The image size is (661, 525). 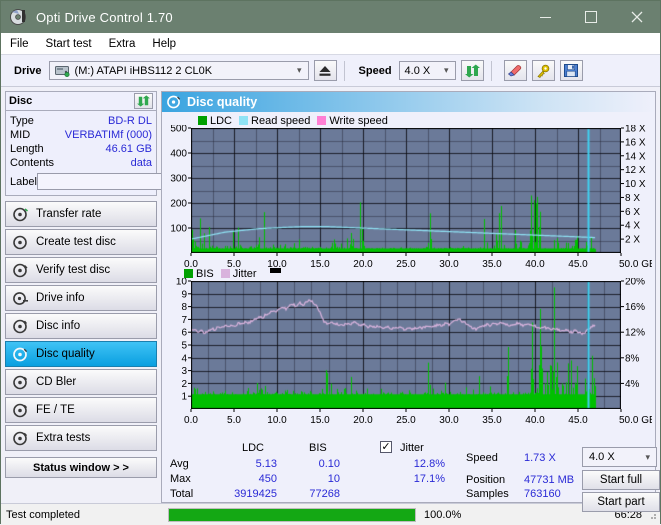 What do you see at coordinates (652, 515) in the screenshot?
I see `resize-grip` at bounding box center [652, 515].